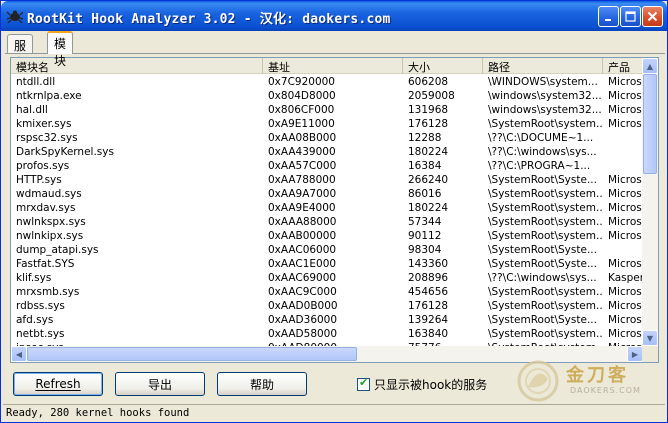  I want to click on arrow-left-icon: ◀, so click(19, 354).